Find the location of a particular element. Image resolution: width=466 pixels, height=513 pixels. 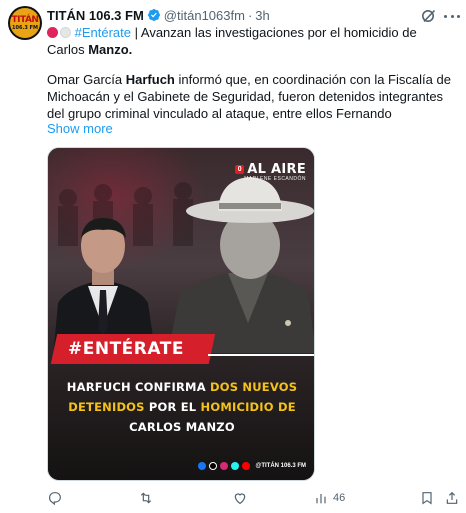

headline-l2-yellow-b: HOMICIDIO DE is located at coordinates (248, 407).